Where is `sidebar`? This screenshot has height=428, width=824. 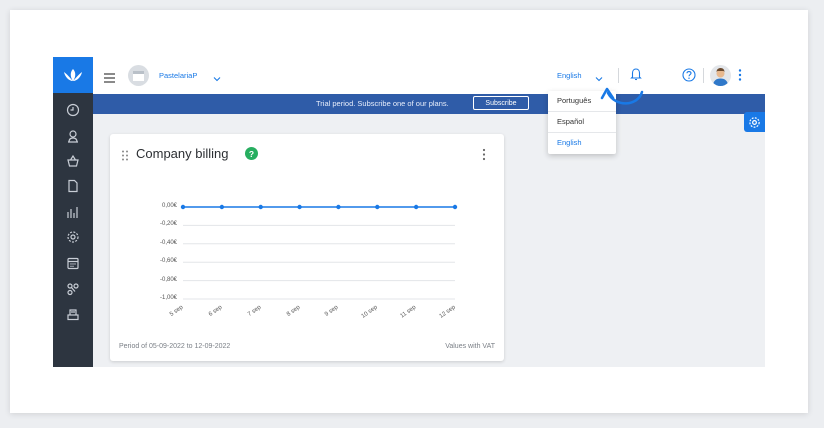
sidebar is located at coordinates (73, 212).